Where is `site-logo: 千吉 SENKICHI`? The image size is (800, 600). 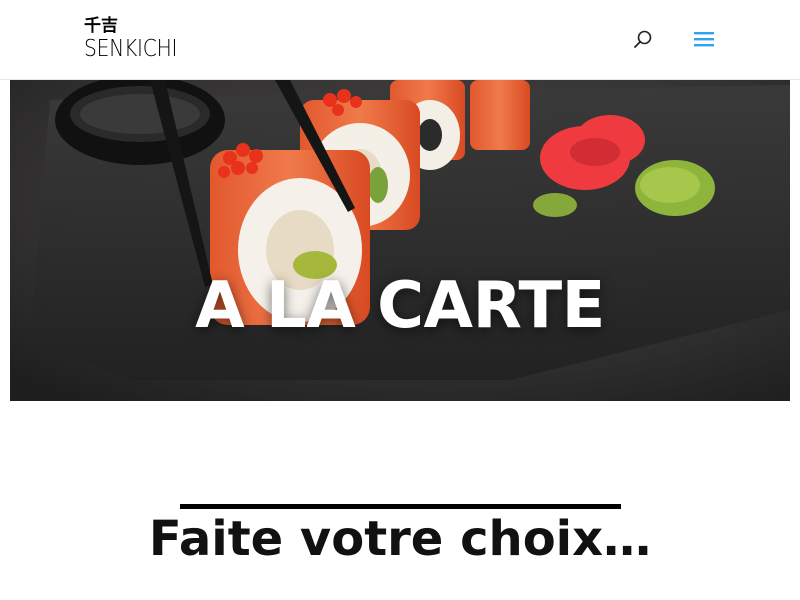 site-logo: 千吉 SENKICHI is located at coordinates (131, 40).